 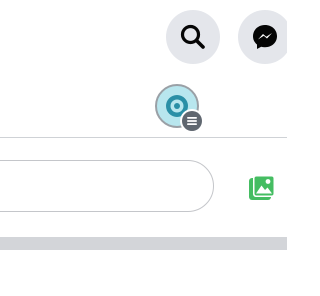 I want to click on menu-icon, so click(x=192, y=121).